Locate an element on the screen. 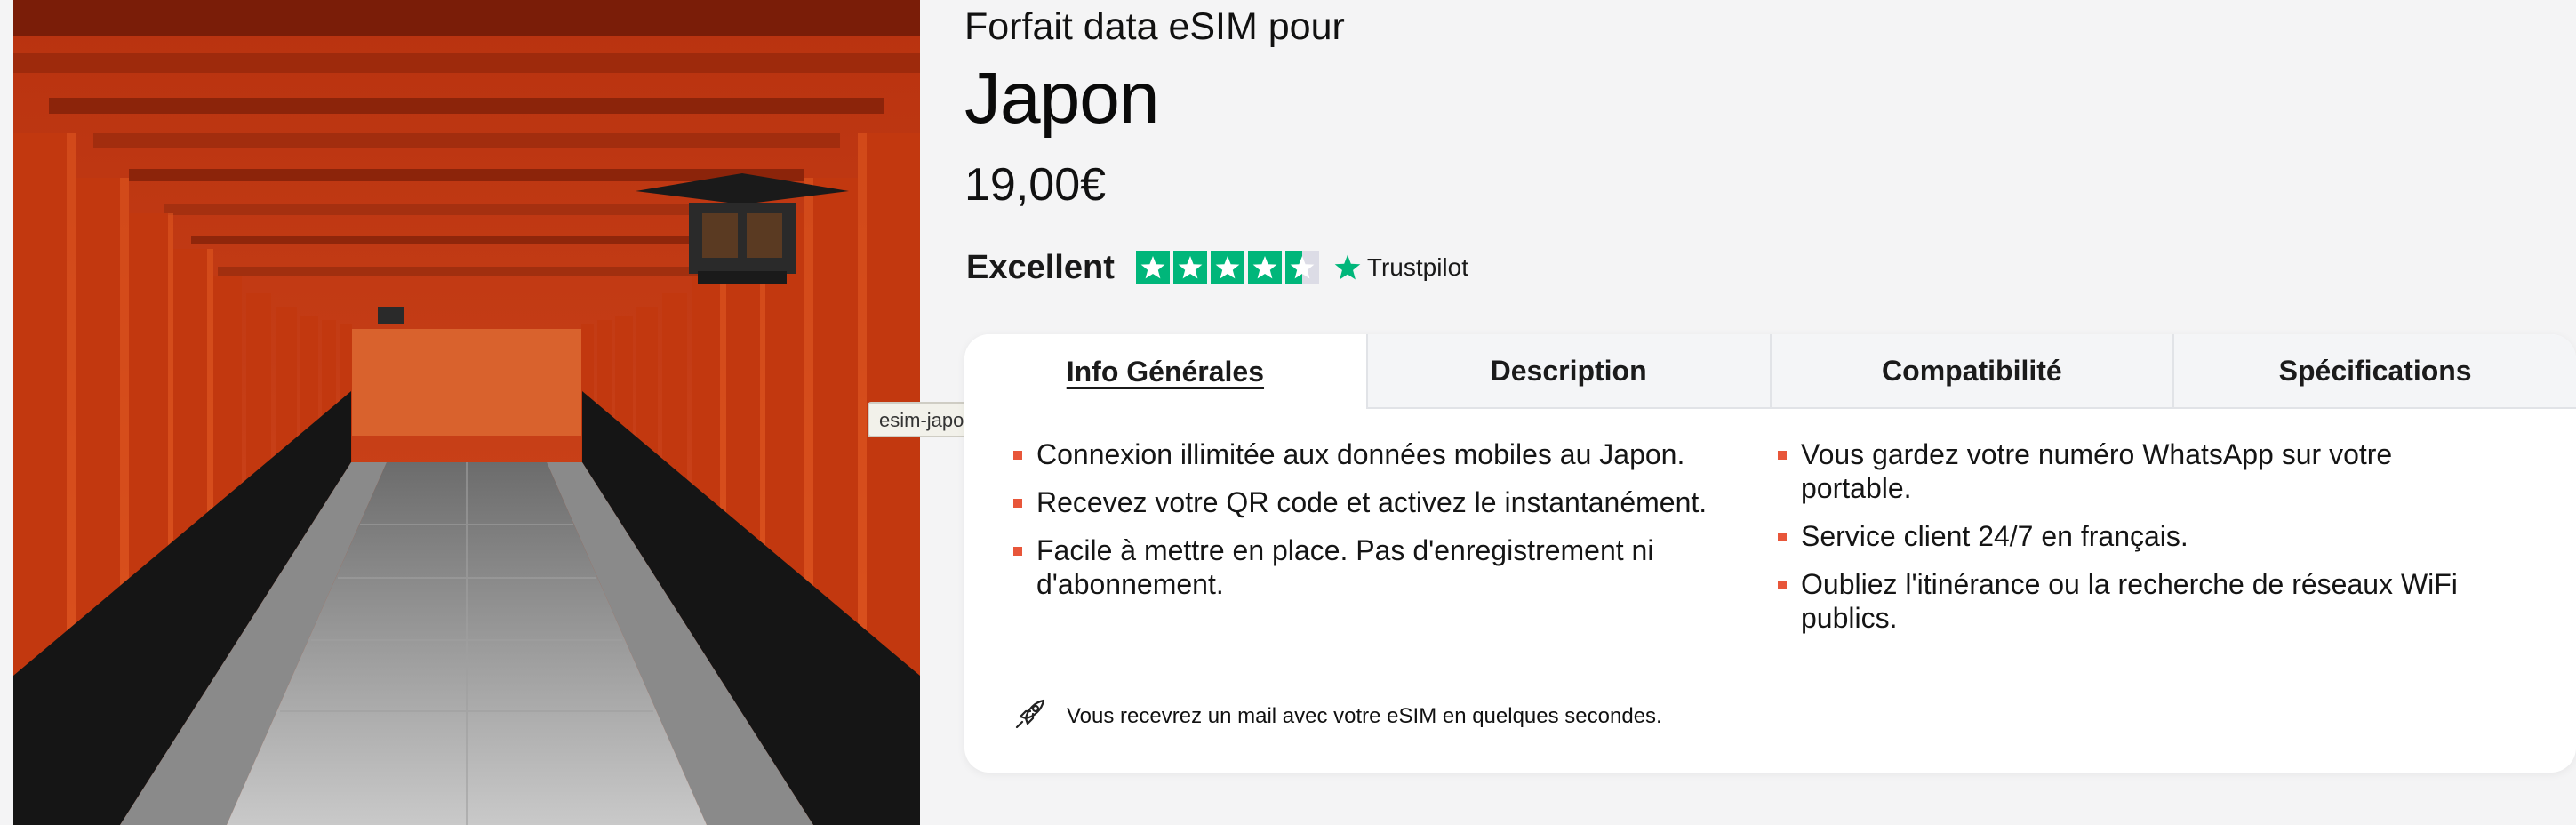 Image resolution: width=2576 pixels, height=825 pixels. tab-specifications: Spécifications is located at coordinates (2374, 371).